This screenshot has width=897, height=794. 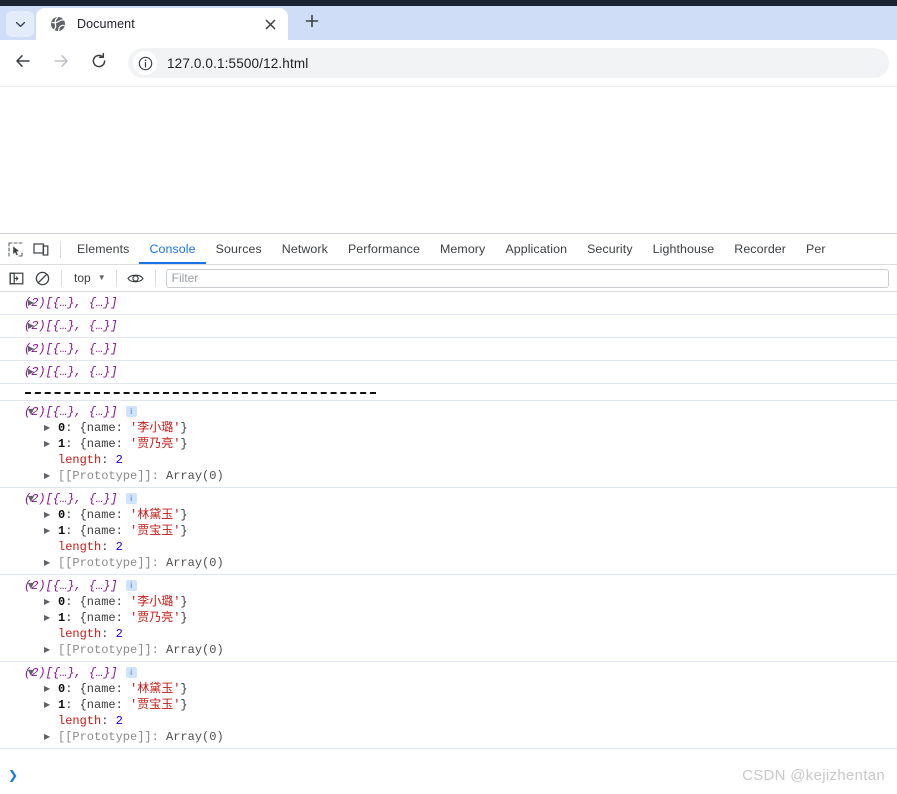 I want to click on property-body: 0: {name: '林黛玉'}, so click(x=116, y=515).